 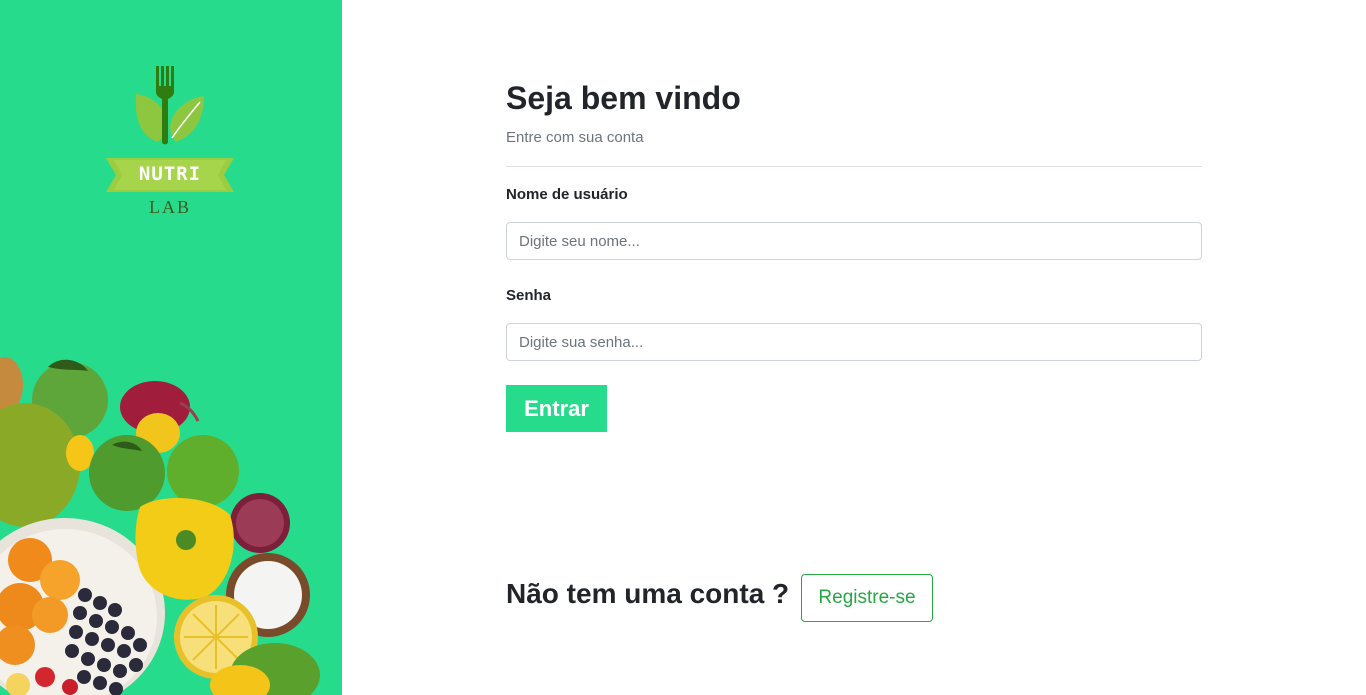 I want to click on divider, so click(x=854, y=166).